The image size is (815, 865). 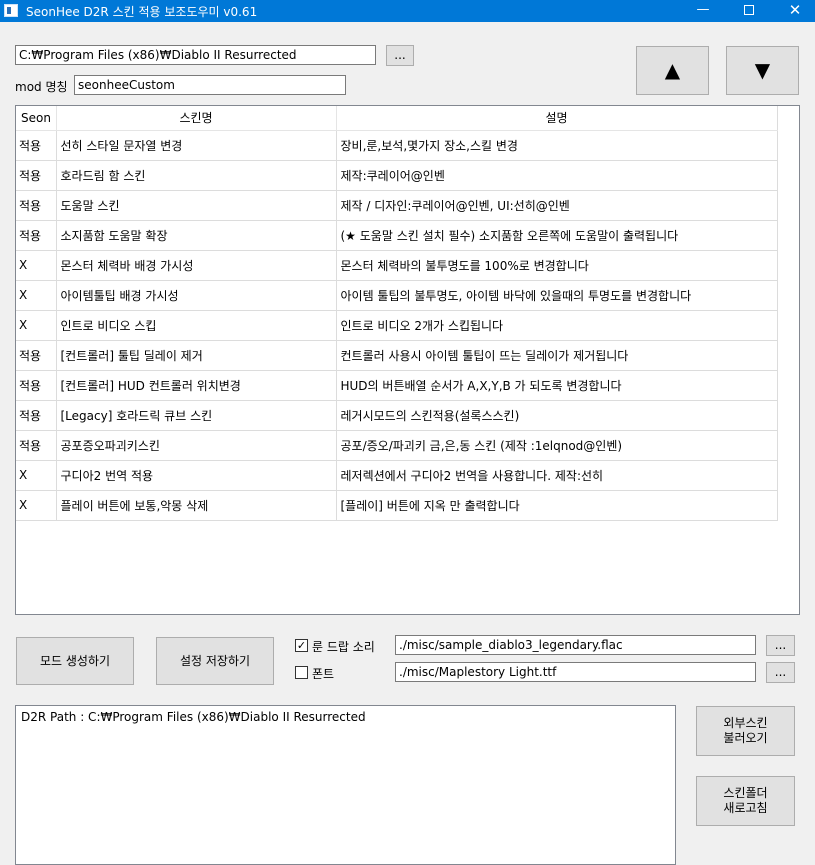 I want to click on row-skin-name: 선히 스타일 문자열 변경, so click(x=196, y=145).